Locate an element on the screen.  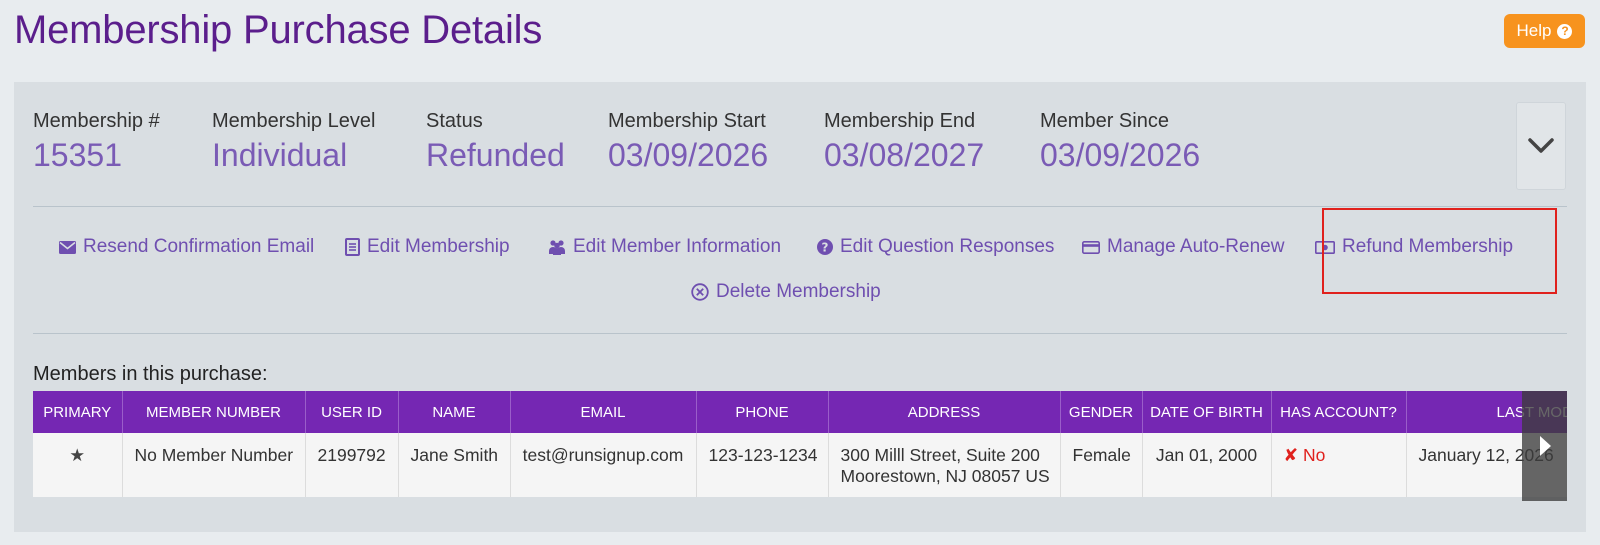
help-button: Help ? is located at coordinates (1544, 31).